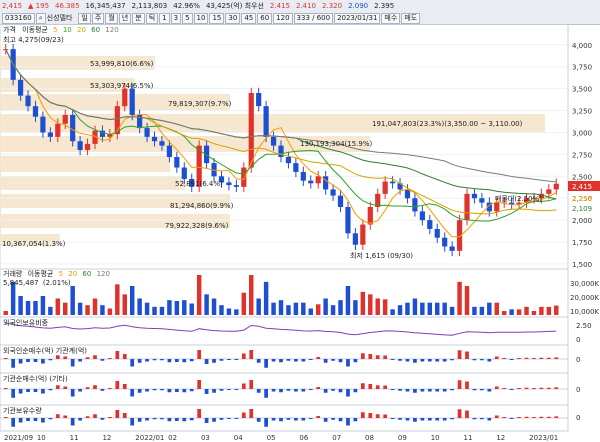  I want to click on interval-120-button: 120, so click(283, 18).